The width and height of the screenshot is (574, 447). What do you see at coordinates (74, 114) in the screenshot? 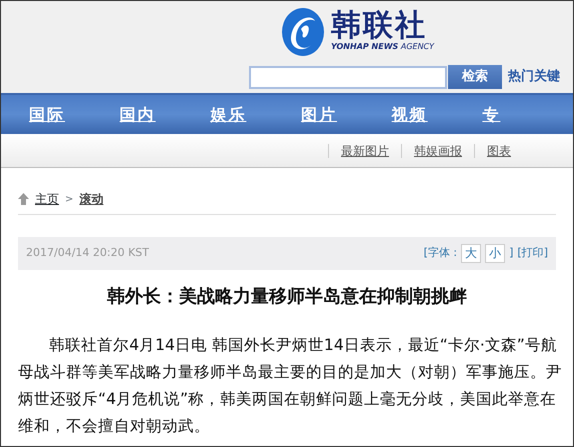
I see `nav-link: 国际` at bounding box center [74, 114].